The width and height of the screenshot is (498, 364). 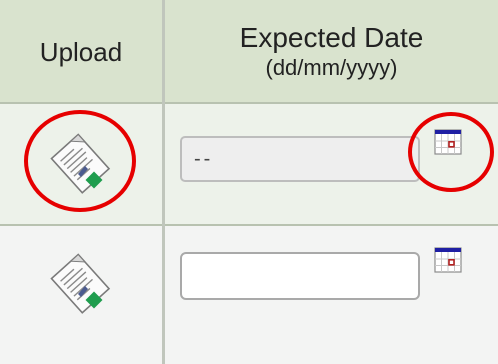 I want to click on column-divider, so click(x=163, y=182).